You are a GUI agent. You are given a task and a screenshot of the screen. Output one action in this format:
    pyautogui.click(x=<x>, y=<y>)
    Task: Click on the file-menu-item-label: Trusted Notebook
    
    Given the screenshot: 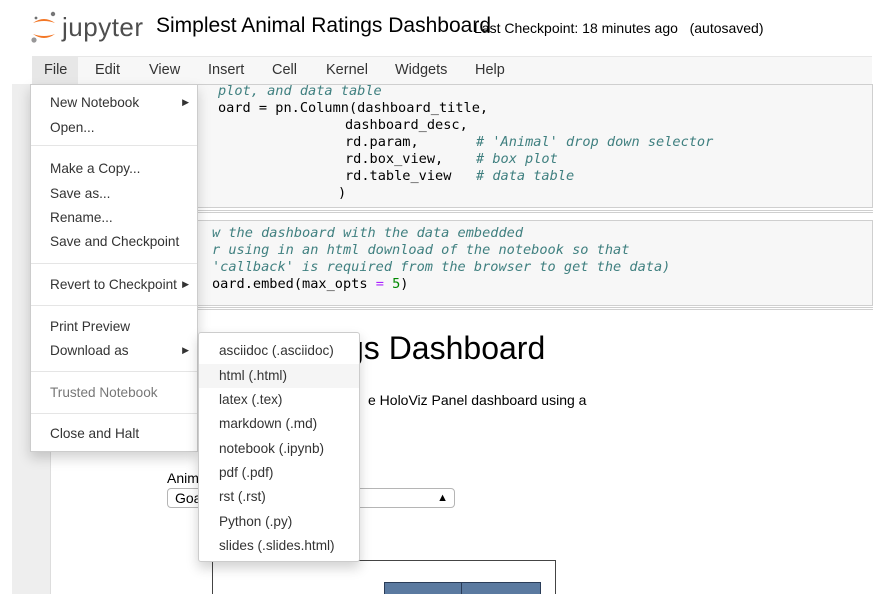 What is the action you would take?
    pyautogui.click(x=104, y=392)
    